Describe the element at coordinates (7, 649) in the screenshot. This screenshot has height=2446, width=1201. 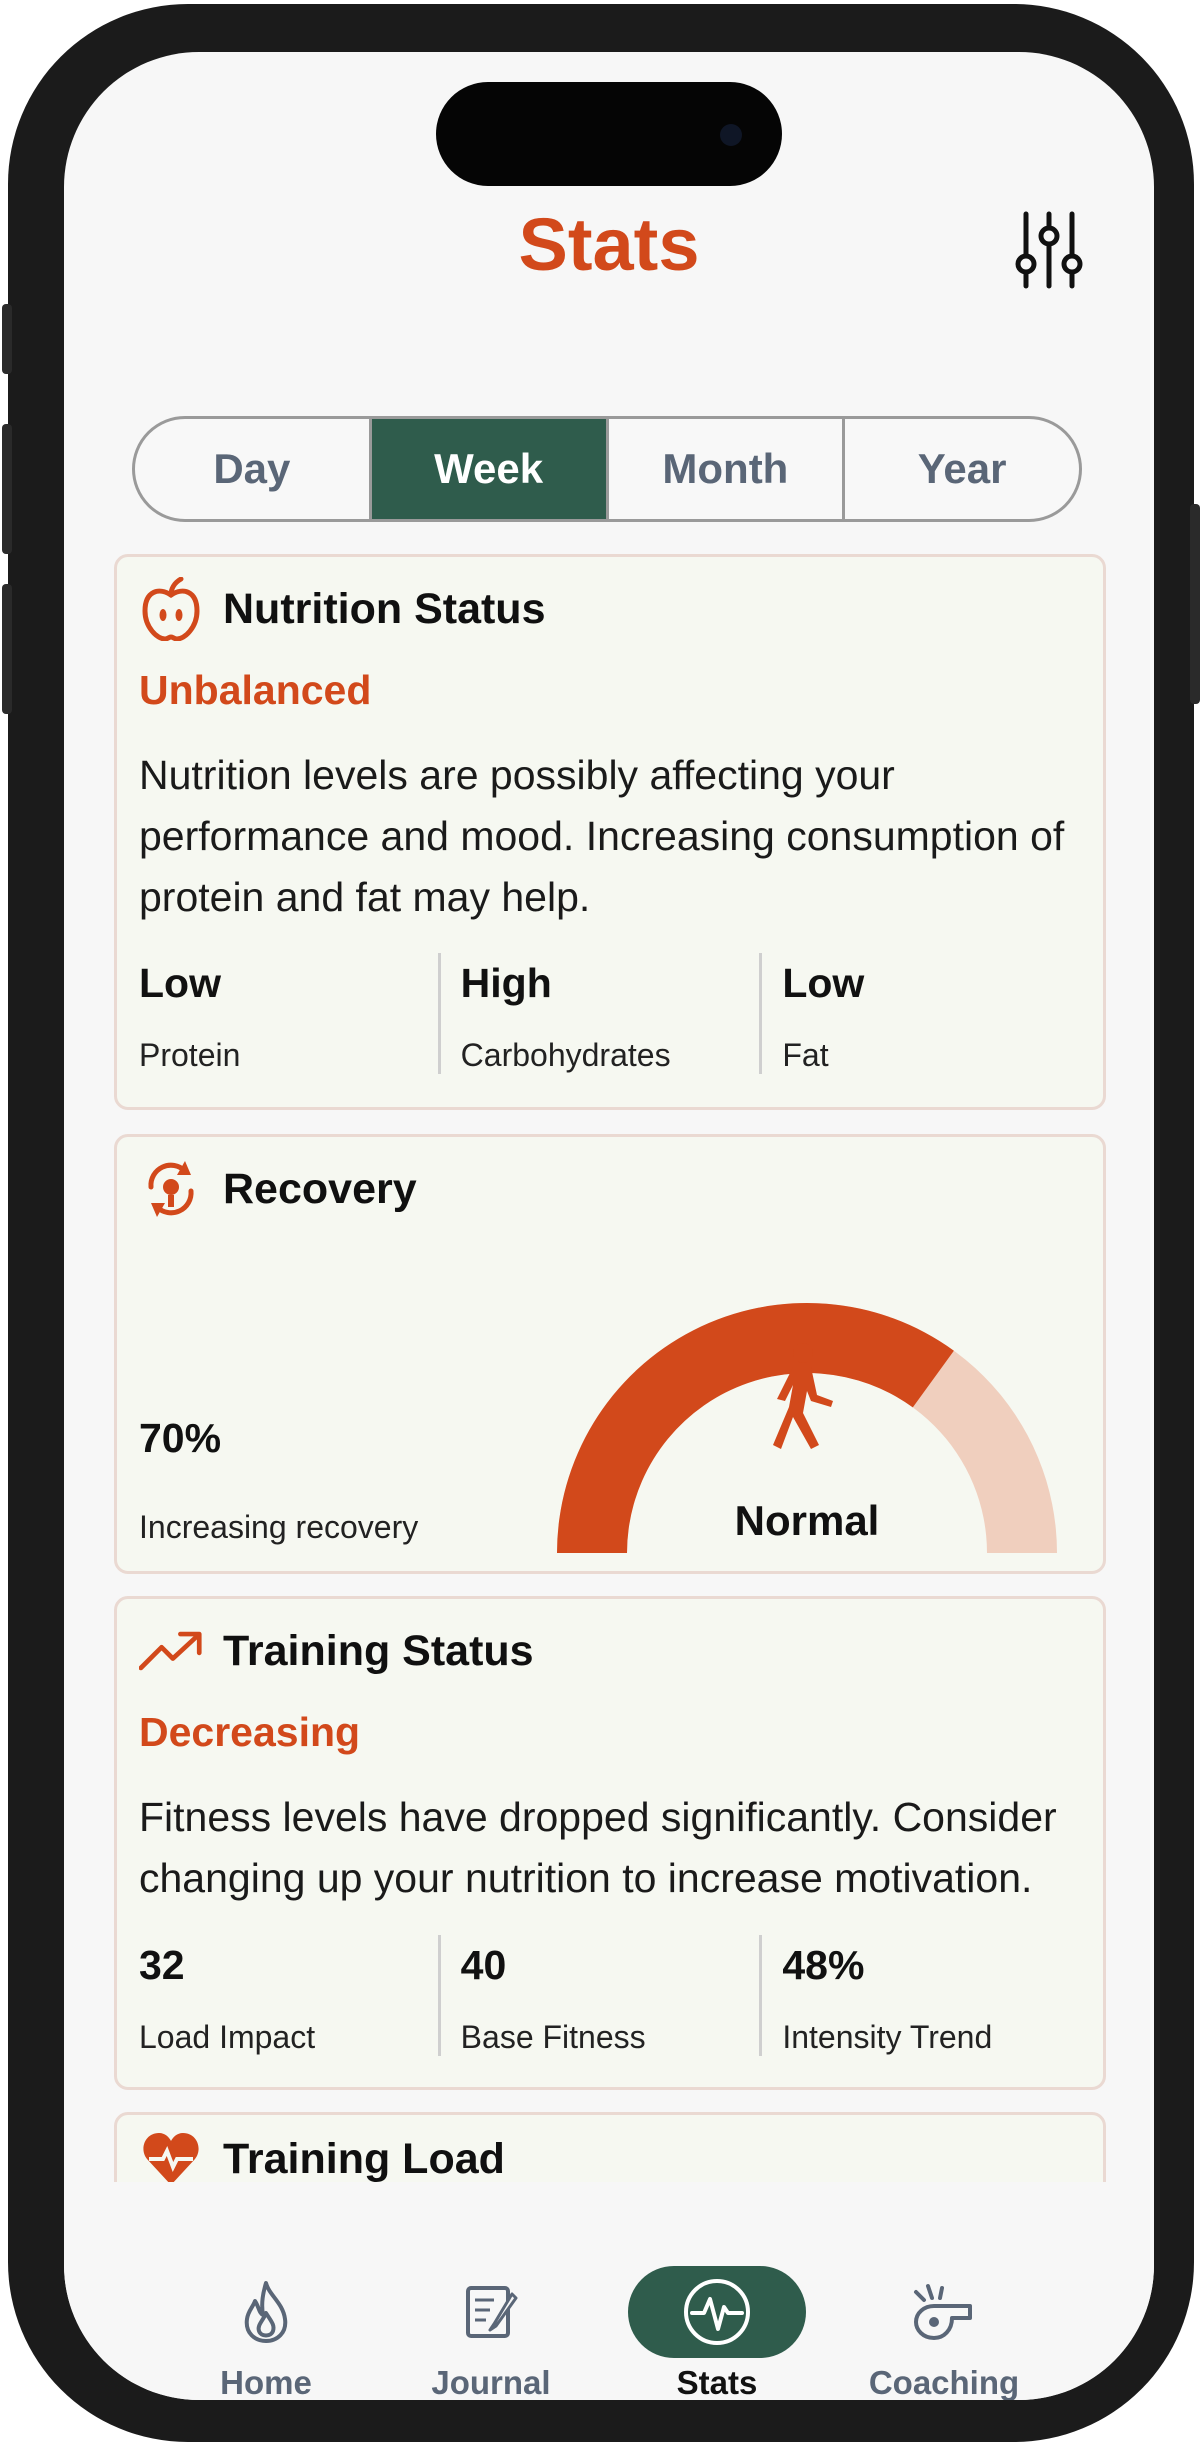
I see `volume-down-button` at that location.